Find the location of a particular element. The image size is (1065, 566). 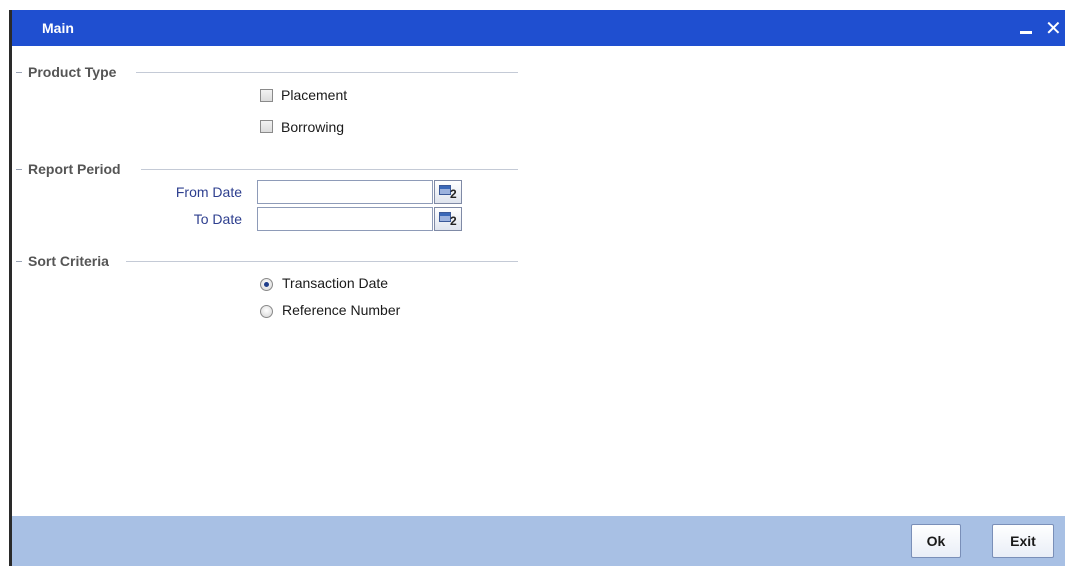

to-date-input is located at coordinates (345, 219).